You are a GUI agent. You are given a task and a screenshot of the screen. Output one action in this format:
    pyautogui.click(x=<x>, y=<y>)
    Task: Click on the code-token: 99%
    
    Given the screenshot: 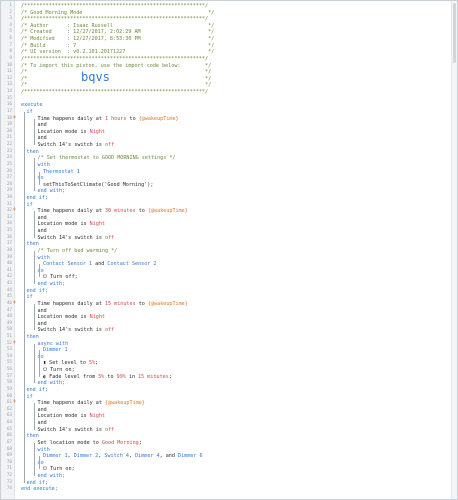 What is the action you would take?
    pyautogui.click(x=121, y=377)
    